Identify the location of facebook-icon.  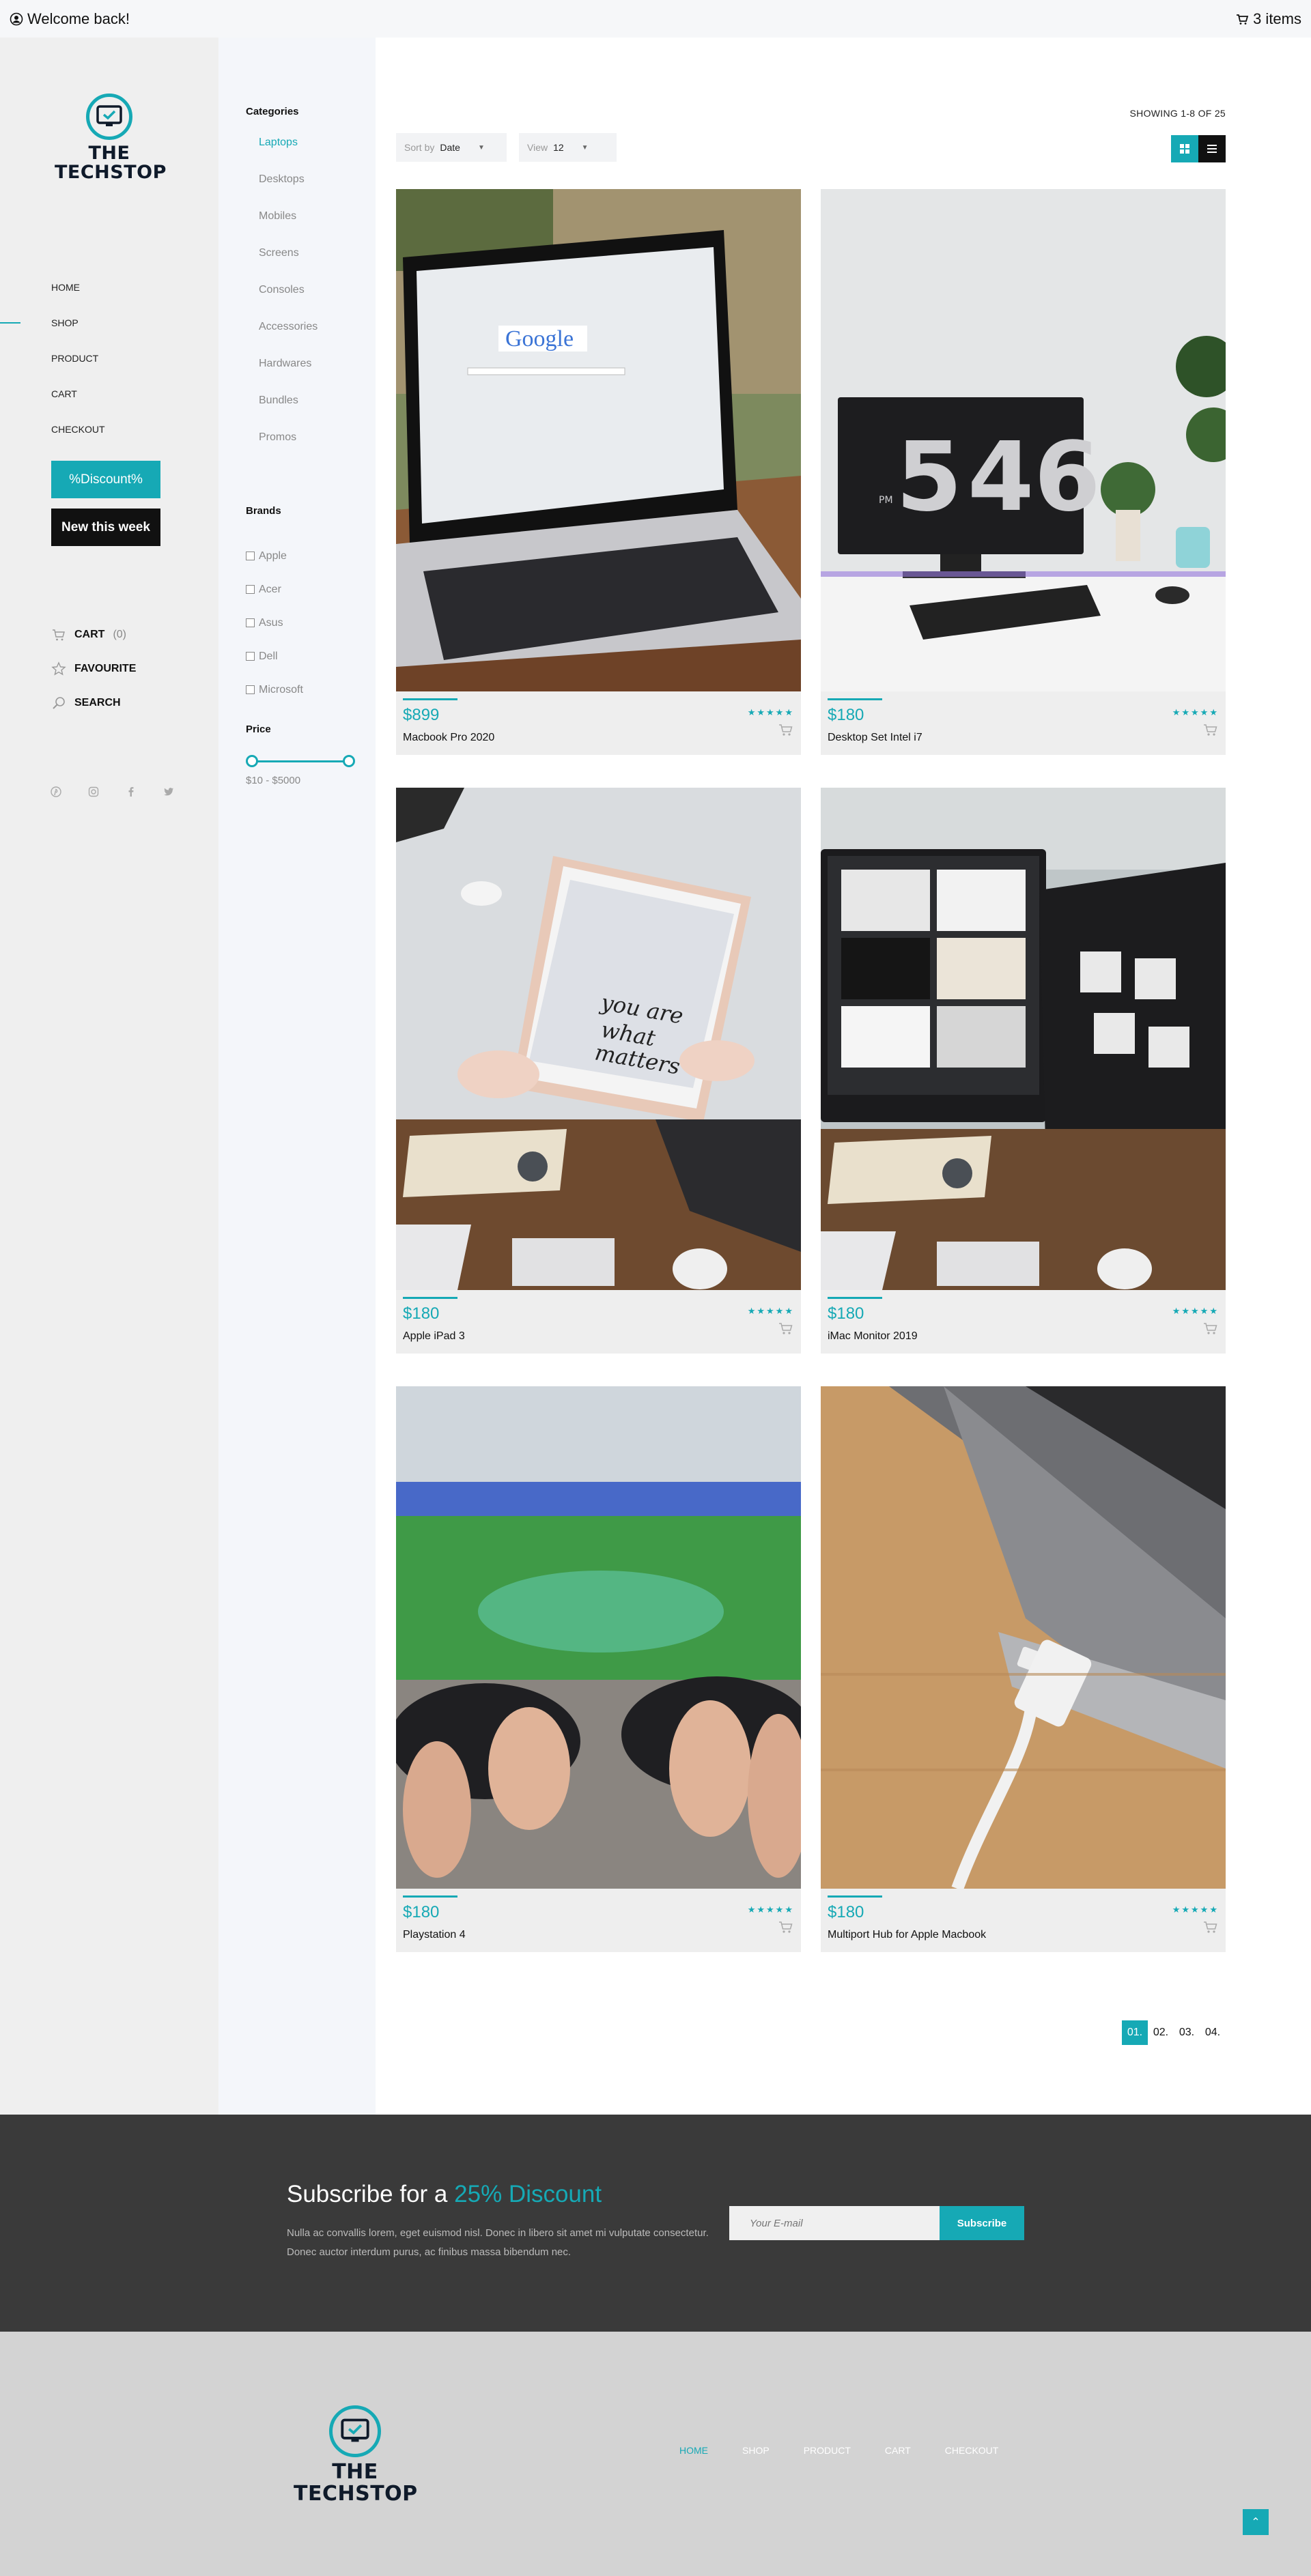
(131, 792).